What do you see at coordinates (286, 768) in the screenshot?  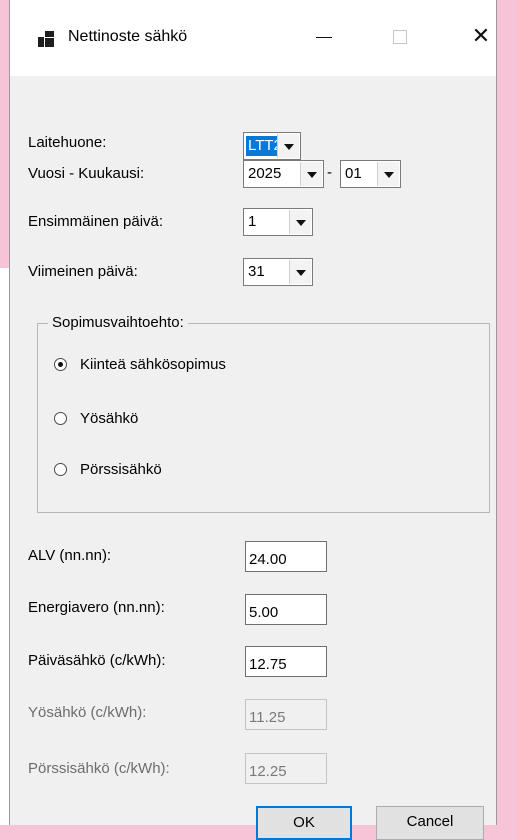 I see `porssisahko-input` at bounding box center [286, 768].